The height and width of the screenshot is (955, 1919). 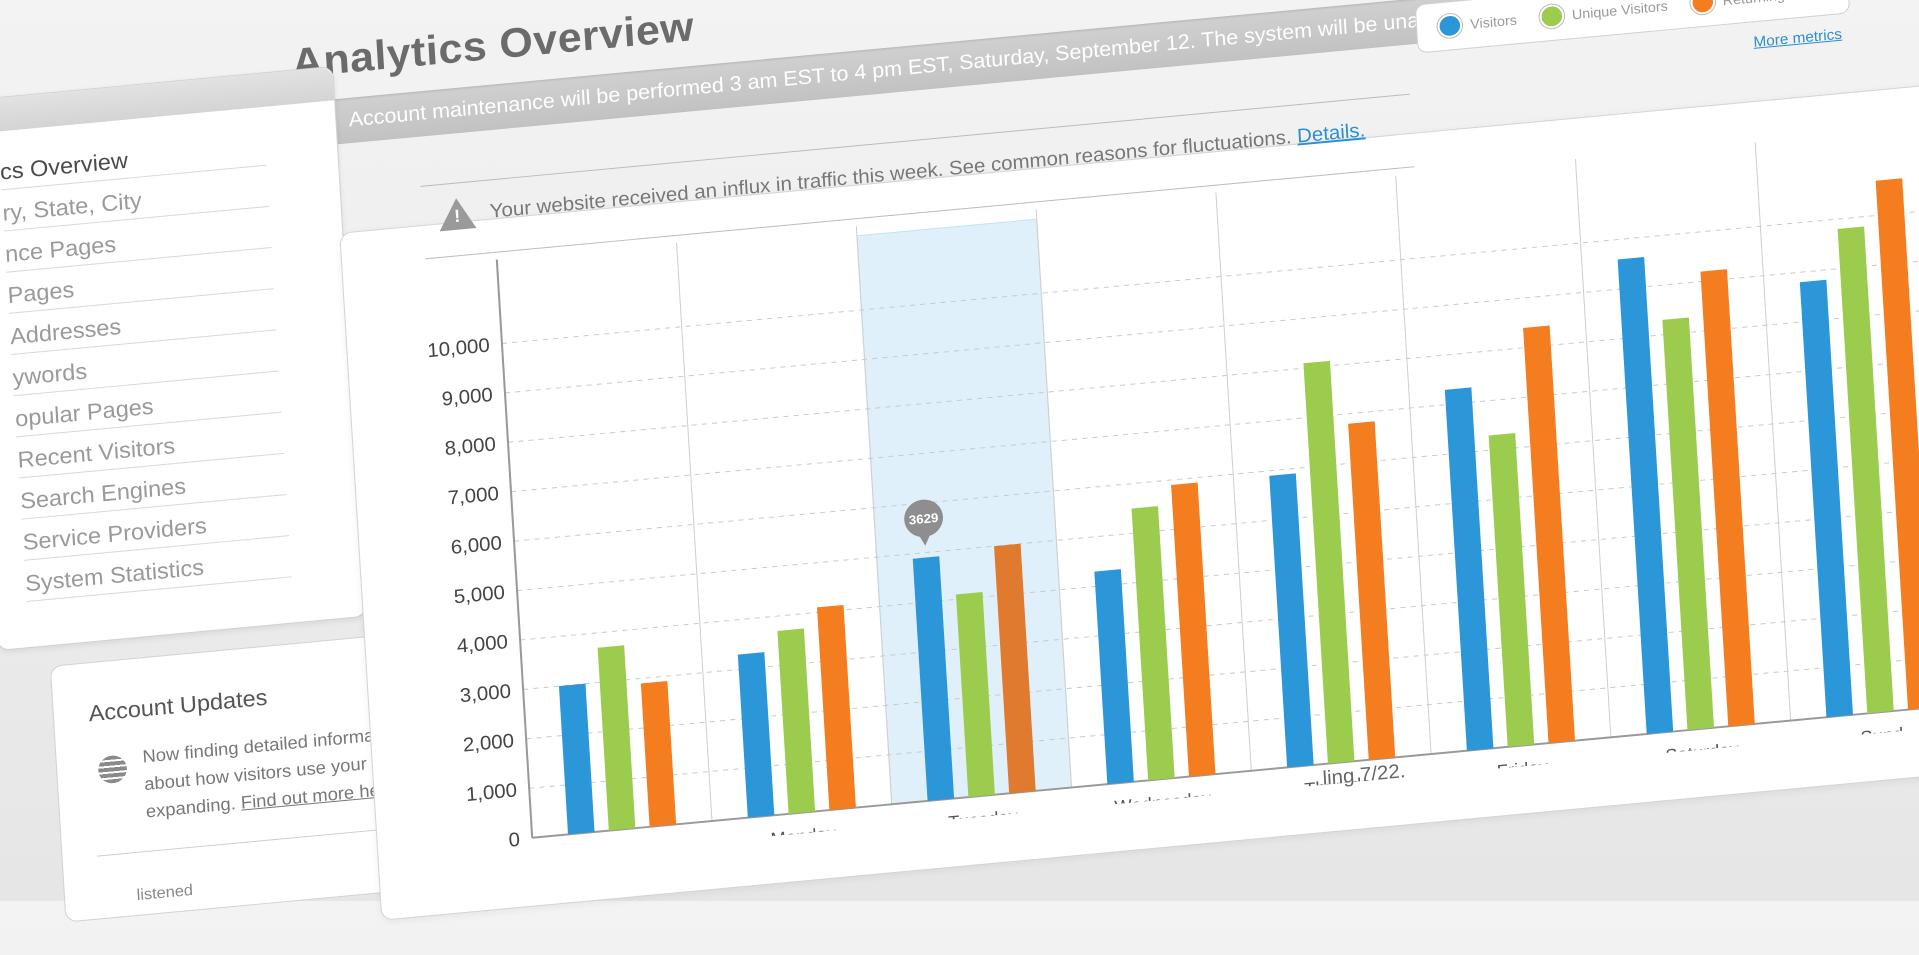 What do you see at coordinates (473, 496) in the screenshot?
I see `y-tick-label: 7,000` at bounding box center [473, 496].